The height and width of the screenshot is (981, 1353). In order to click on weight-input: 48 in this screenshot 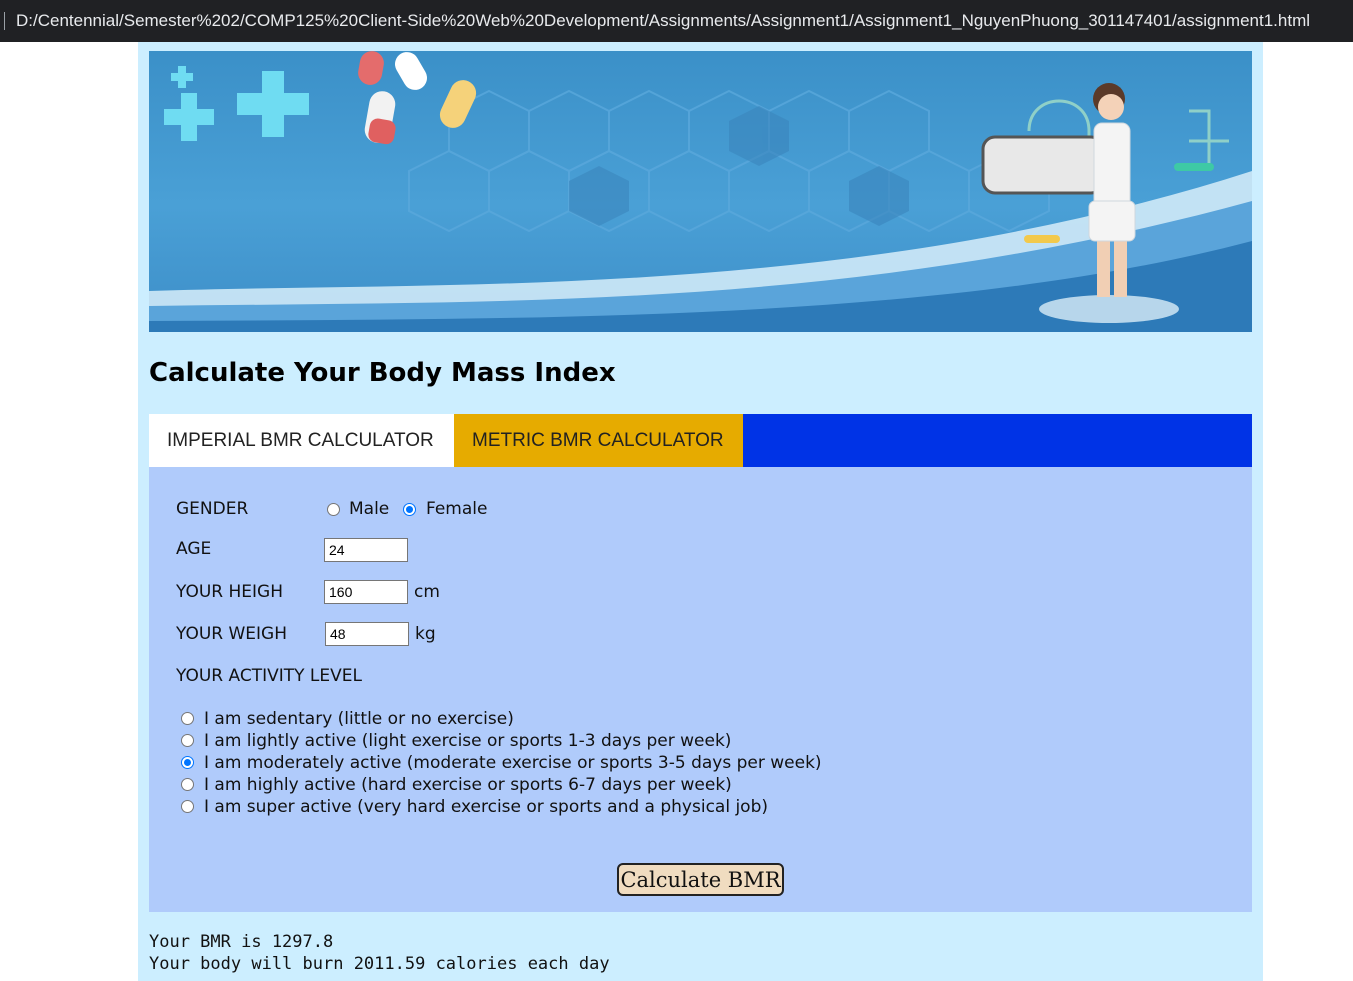, I will do `click(367, 634)`.